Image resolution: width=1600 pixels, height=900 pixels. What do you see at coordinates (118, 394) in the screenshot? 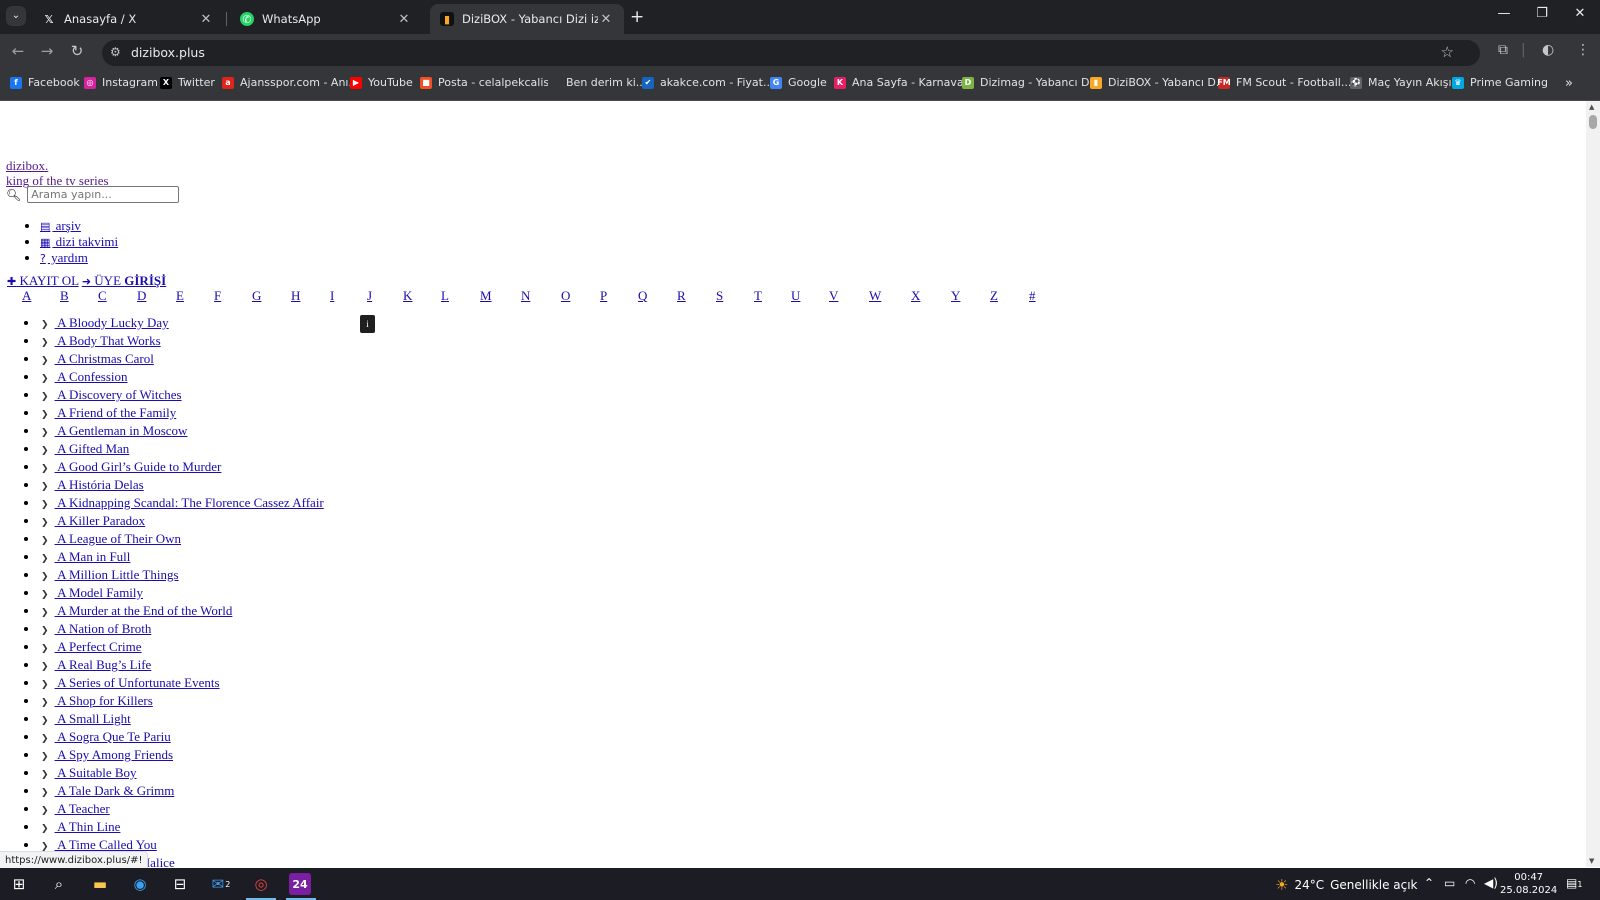
I see `series-link: A Discovery of Witches` at bounding box center [118, 394].